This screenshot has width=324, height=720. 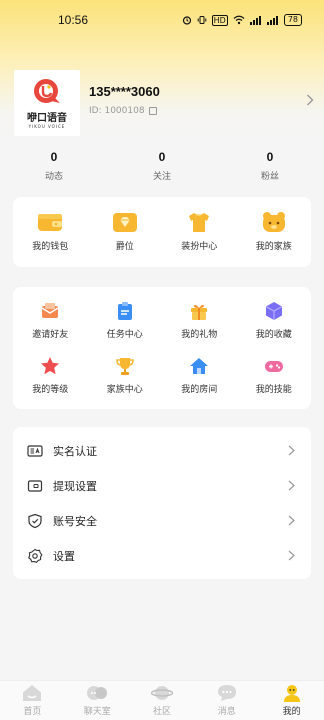 I want to click on user-name: 135****3060, so click(x=124, y=91).